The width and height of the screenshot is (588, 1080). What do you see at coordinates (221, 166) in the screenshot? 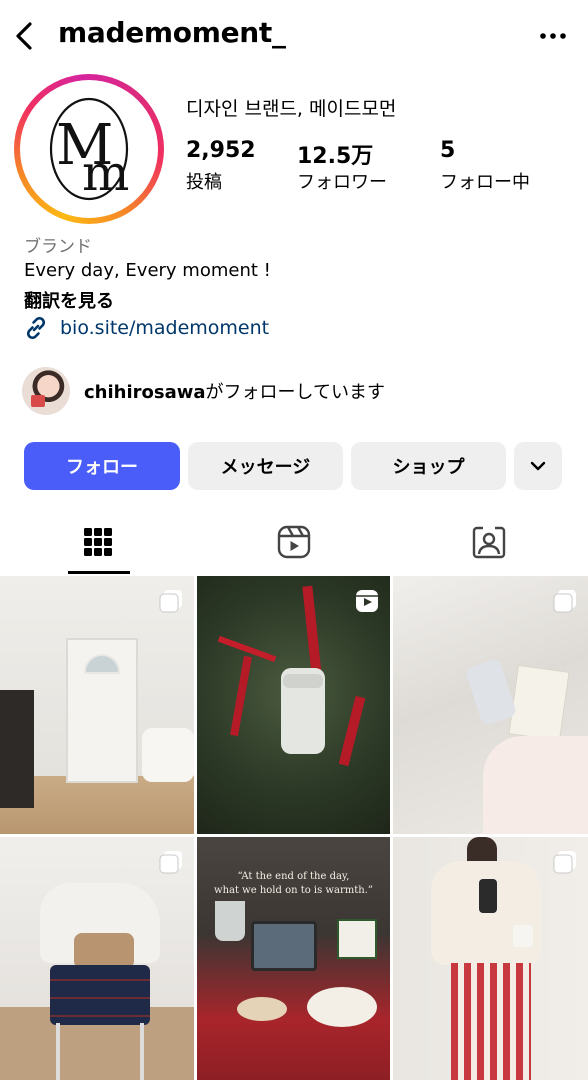
I see `posts-count: 2,952 投稿` at bounding box center [221, 166].